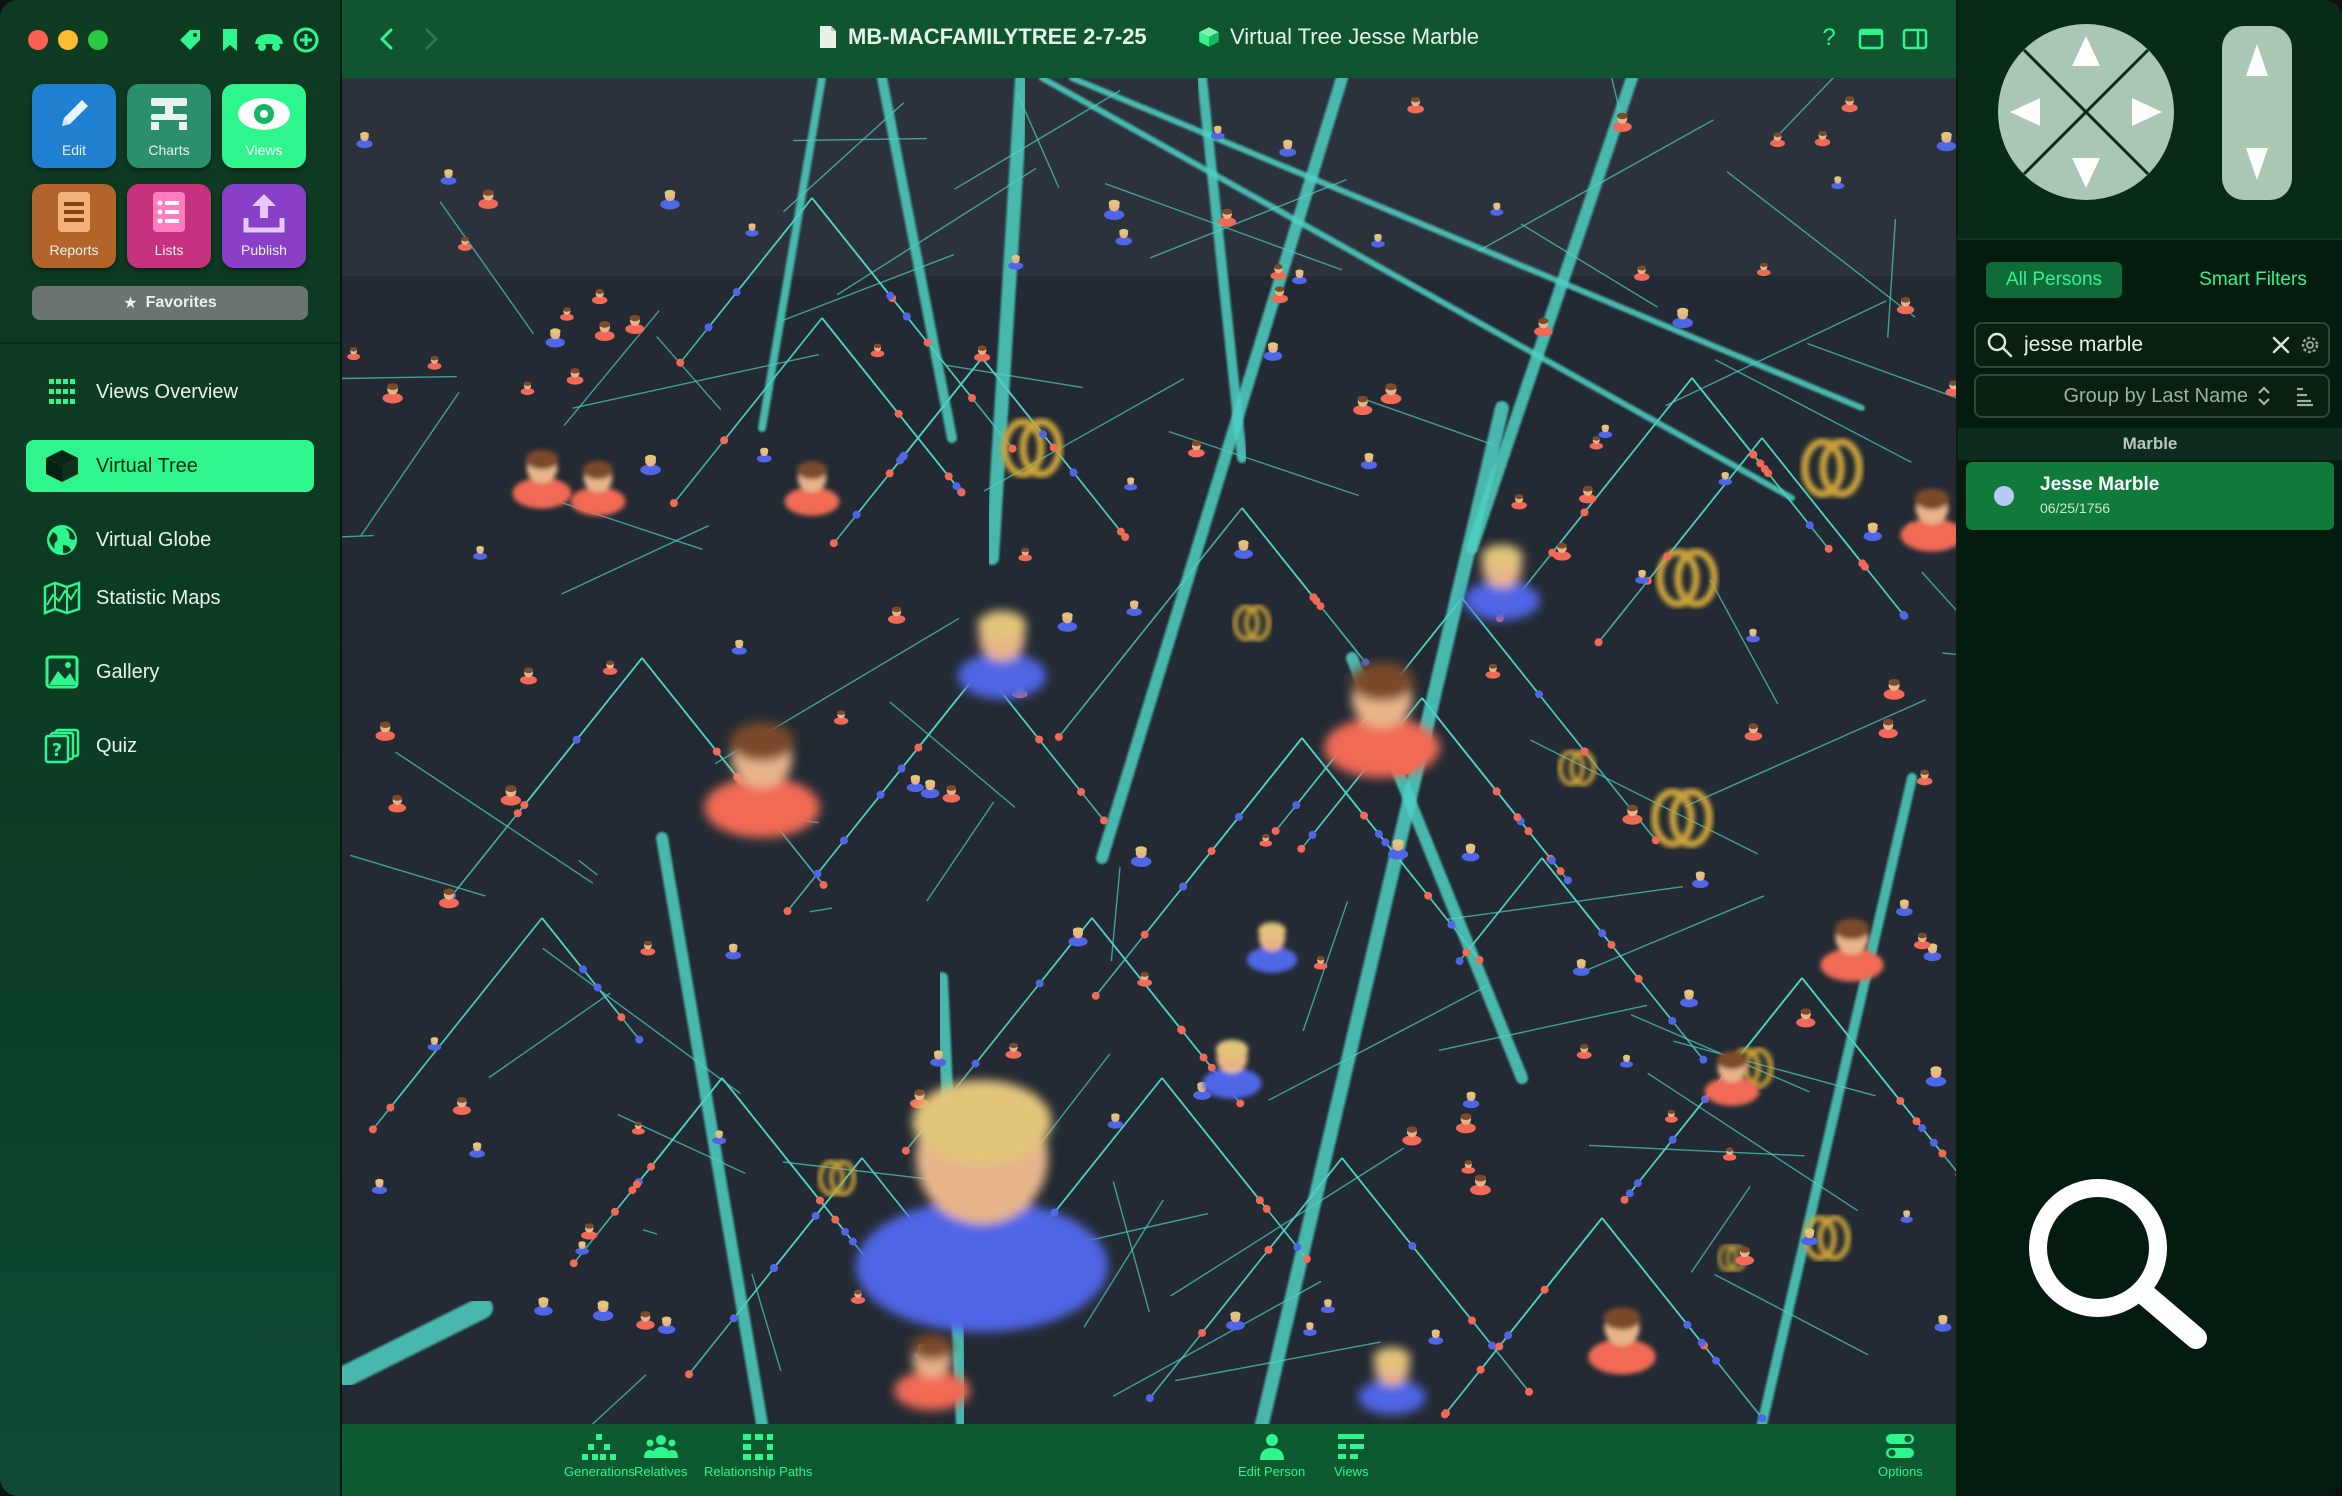  I want to click on reports-tool-button: Reports, so click(74, 226).